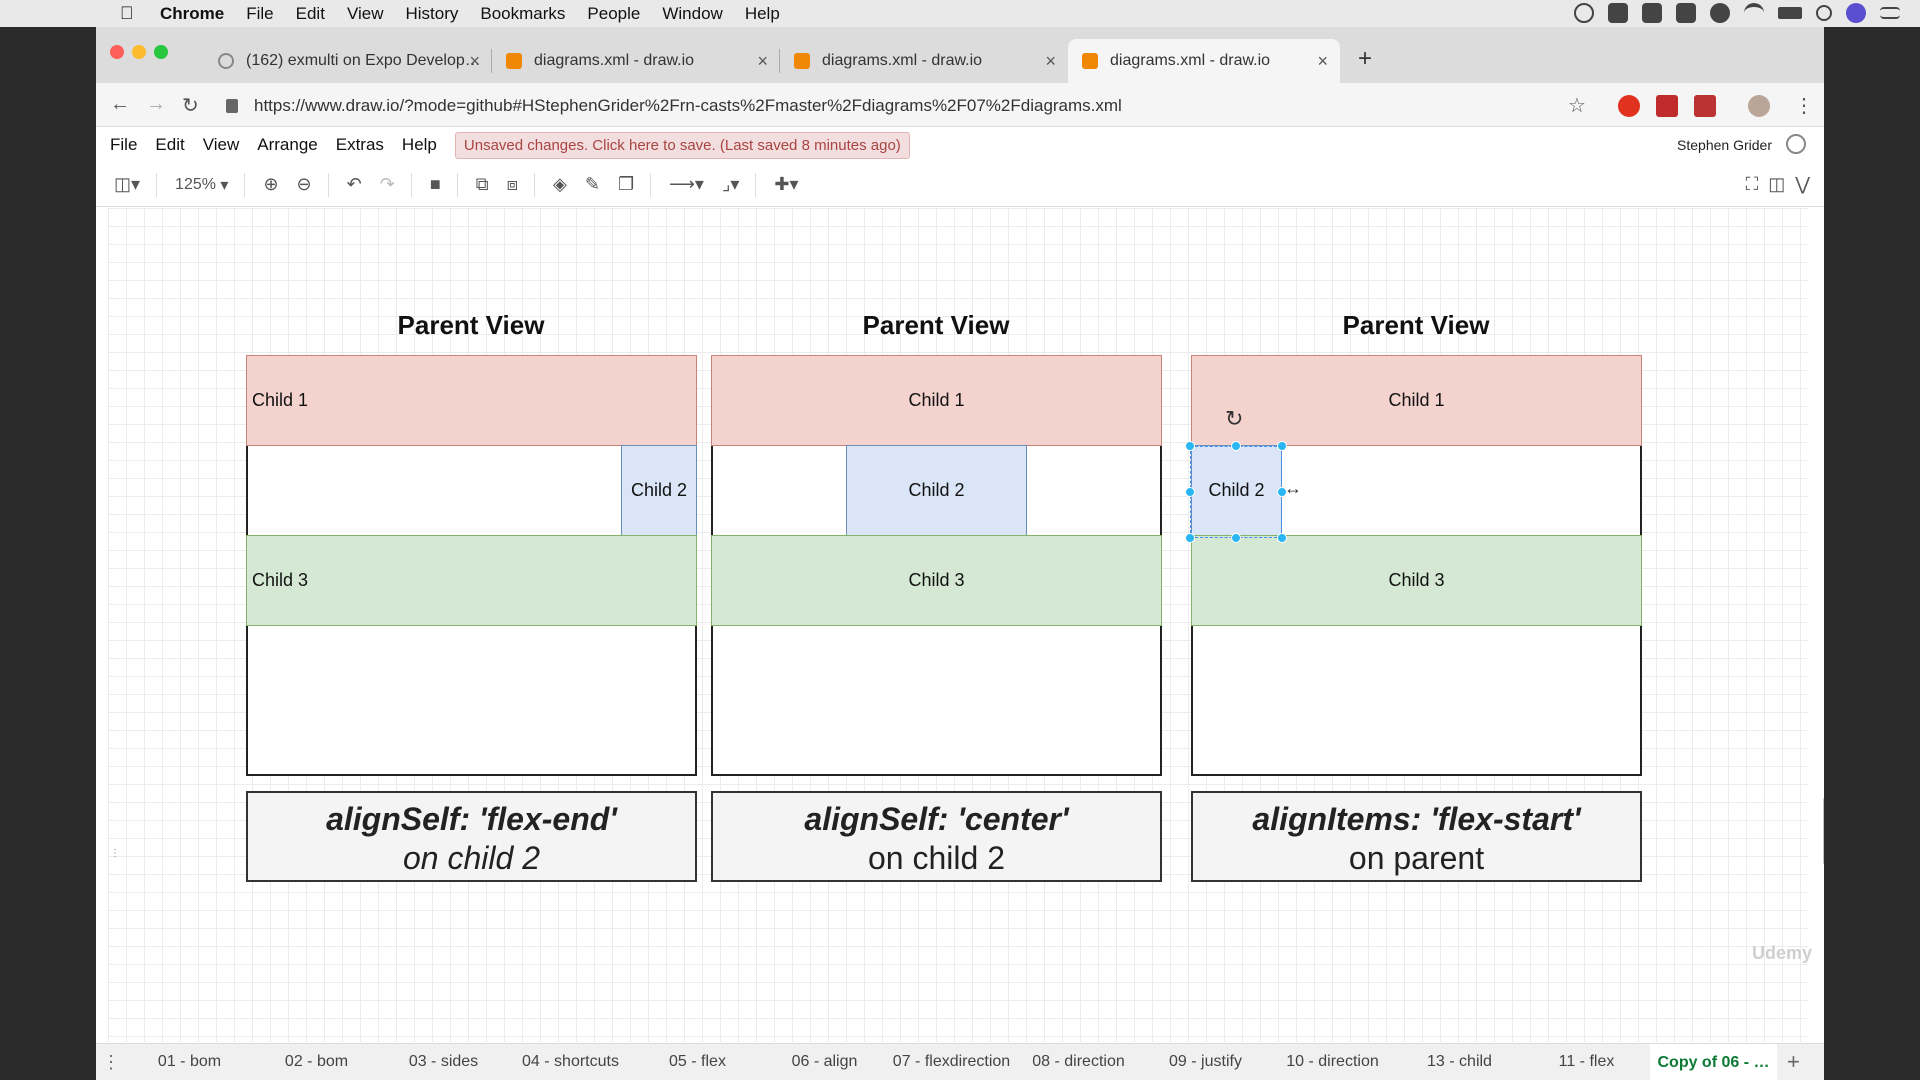 The height and width of the screenshot is (1080, 1920). Describe the element at coordinates (1856, 13) in the screenshot. I see `siri-icon` at that location.